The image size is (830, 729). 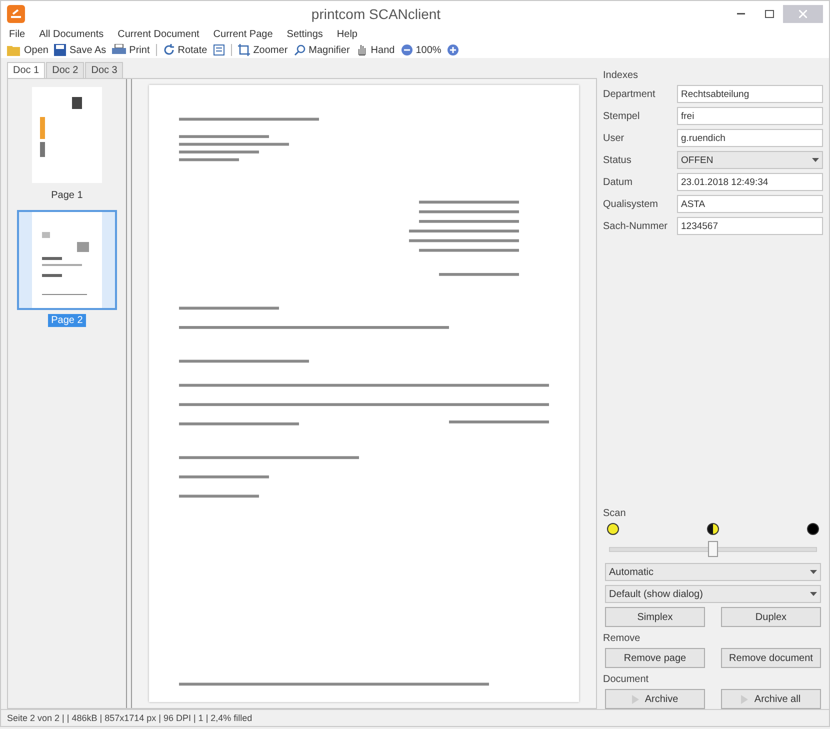 I want to click on field-label: Status, so click(x=617, y=160).